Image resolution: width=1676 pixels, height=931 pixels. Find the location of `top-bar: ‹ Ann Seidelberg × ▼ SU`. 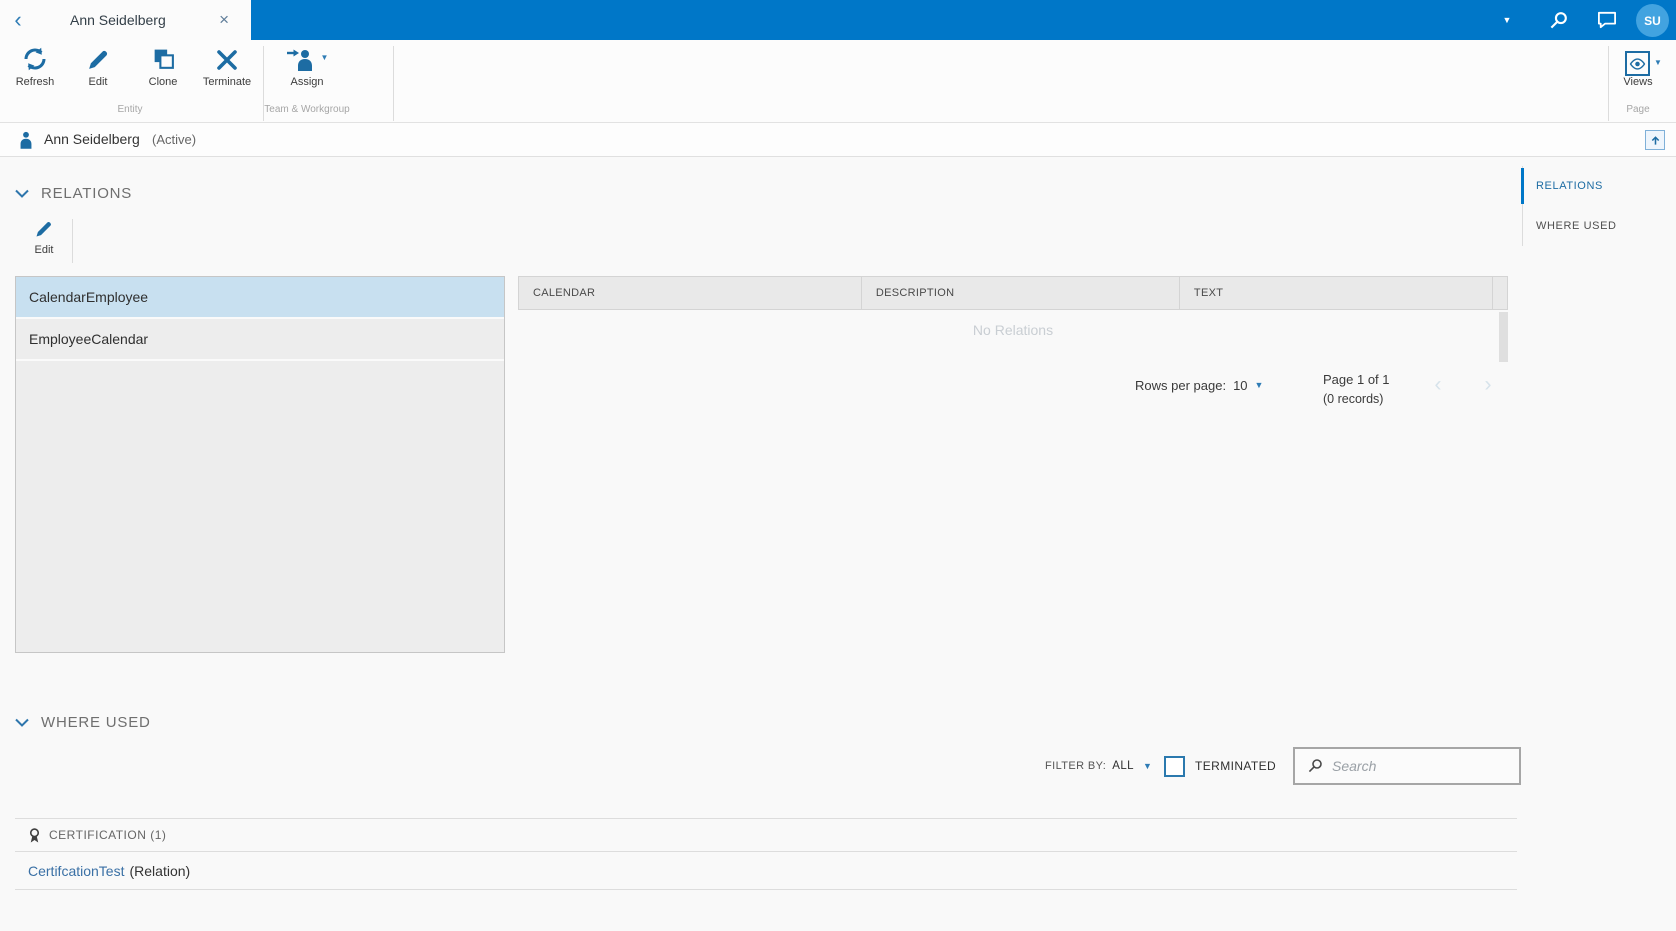

top-bar: ‹ Ann Seidelberg × ▼ SU is located at coordinates (838, 20).